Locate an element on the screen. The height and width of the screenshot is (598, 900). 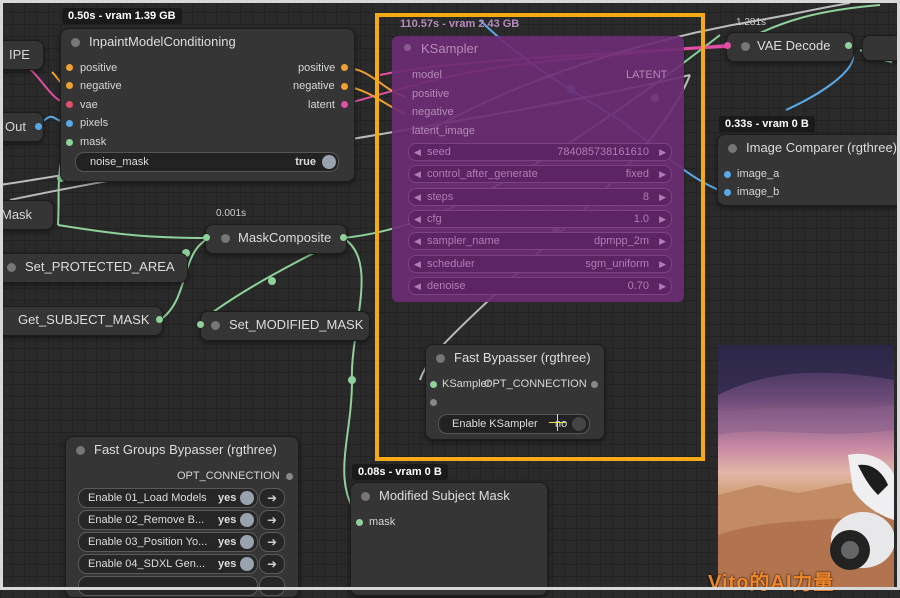
mask-composite-timing: 0.001s is located at coordinates (231, 213).